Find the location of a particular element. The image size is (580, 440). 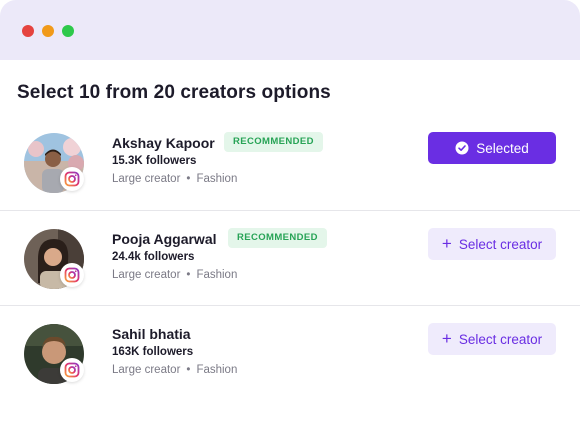

creator-name: Pooja Aggarwal is located at coordinates (164, 239).